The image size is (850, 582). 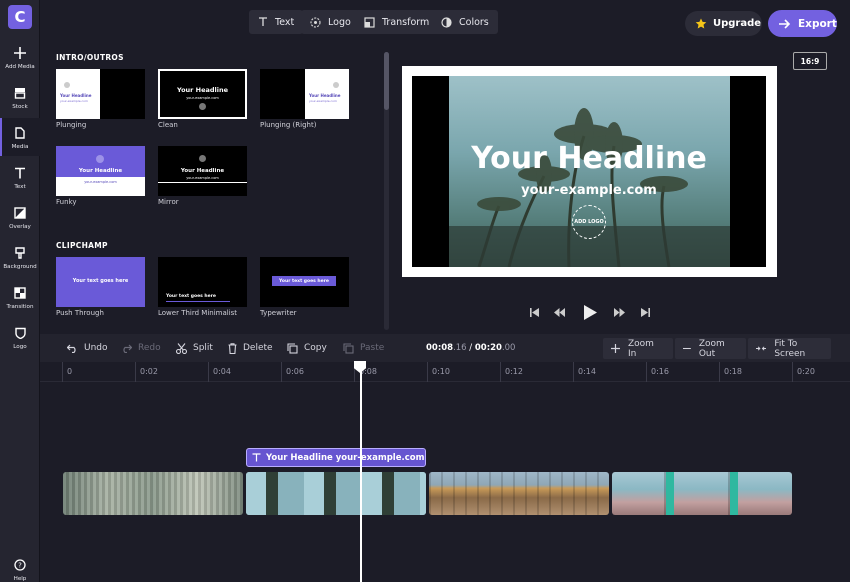 What do you see at coordinates (584, 372) in the screenshot?
I see `ruler-tick: 0:14` at bounding box center [584, 372].